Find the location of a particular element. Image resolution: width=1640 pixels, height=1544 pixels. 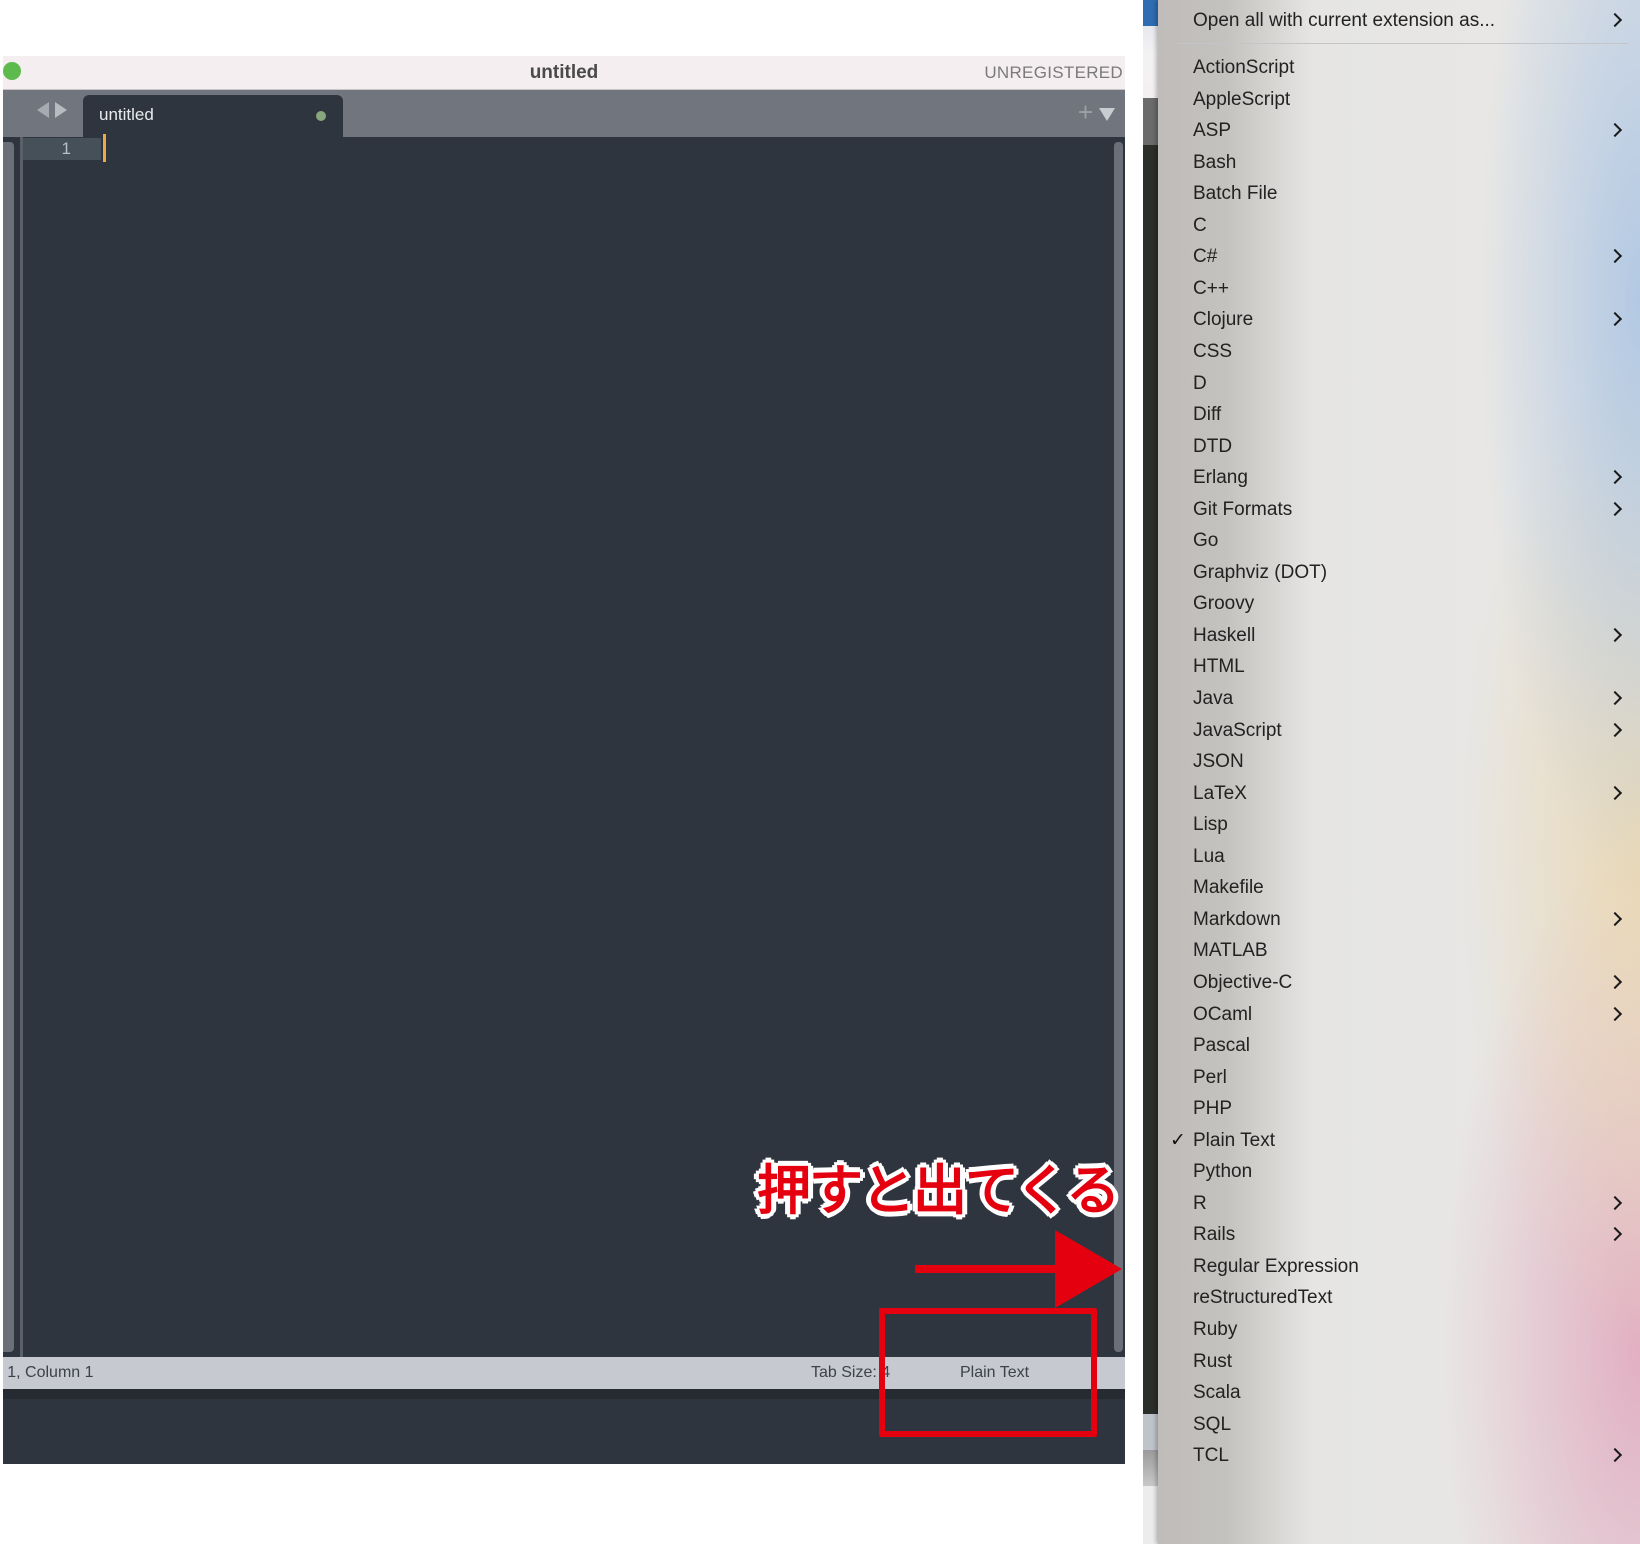

menu-item-label: ActionScript is located at coordinates (1244, 67).